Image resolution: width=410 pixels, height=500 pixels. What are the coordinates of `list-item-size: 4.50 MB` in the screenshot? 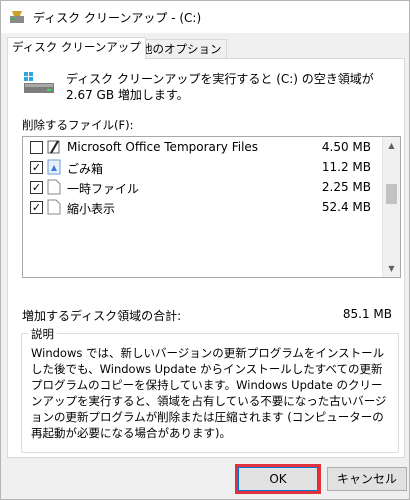 It's located at (346, 147).